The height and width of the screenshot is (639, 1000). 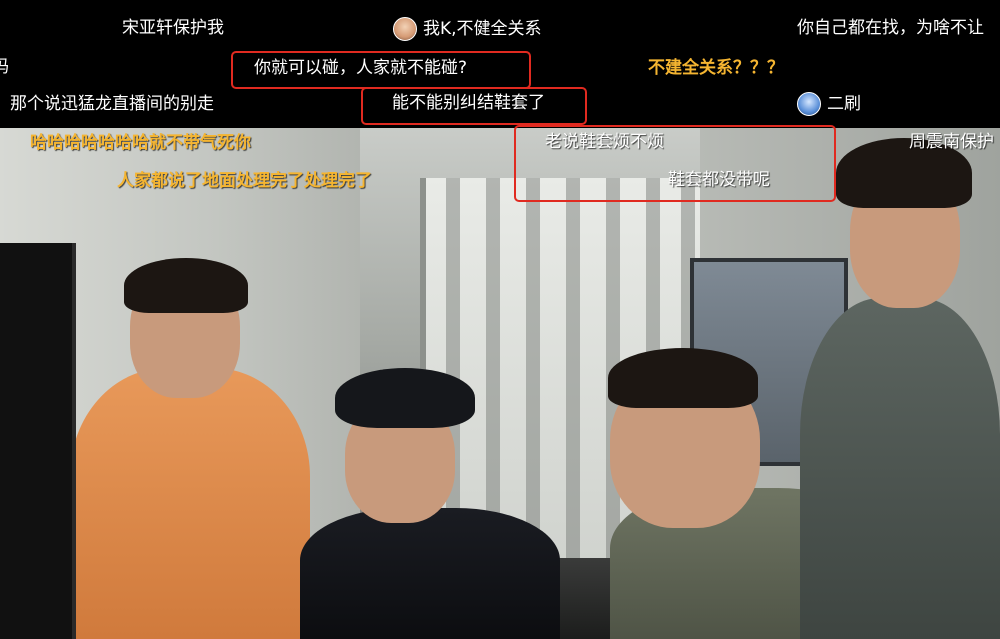 What do you see at coordinates (38, 441) in the screenshot?
I see `scene-computer-monitor` at bounding box center [38, 441].